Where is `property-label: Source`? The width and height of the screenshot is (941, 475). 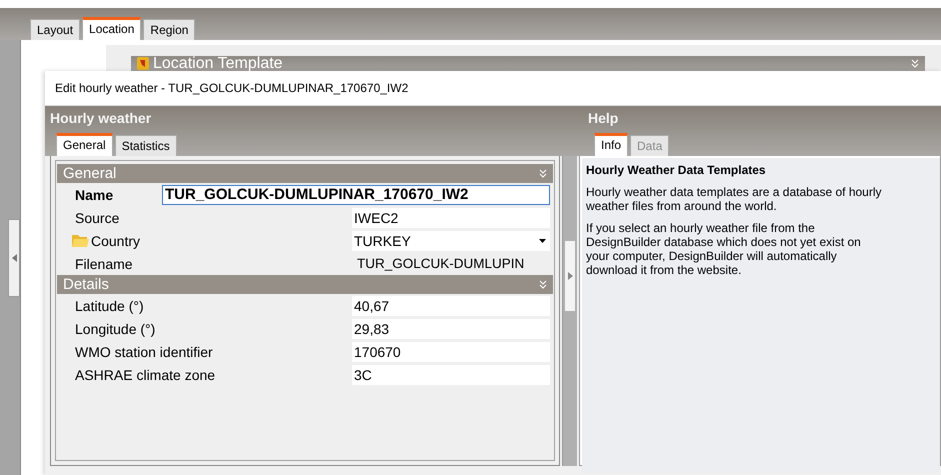
property-label: Source is located at coordinates (97, 218).